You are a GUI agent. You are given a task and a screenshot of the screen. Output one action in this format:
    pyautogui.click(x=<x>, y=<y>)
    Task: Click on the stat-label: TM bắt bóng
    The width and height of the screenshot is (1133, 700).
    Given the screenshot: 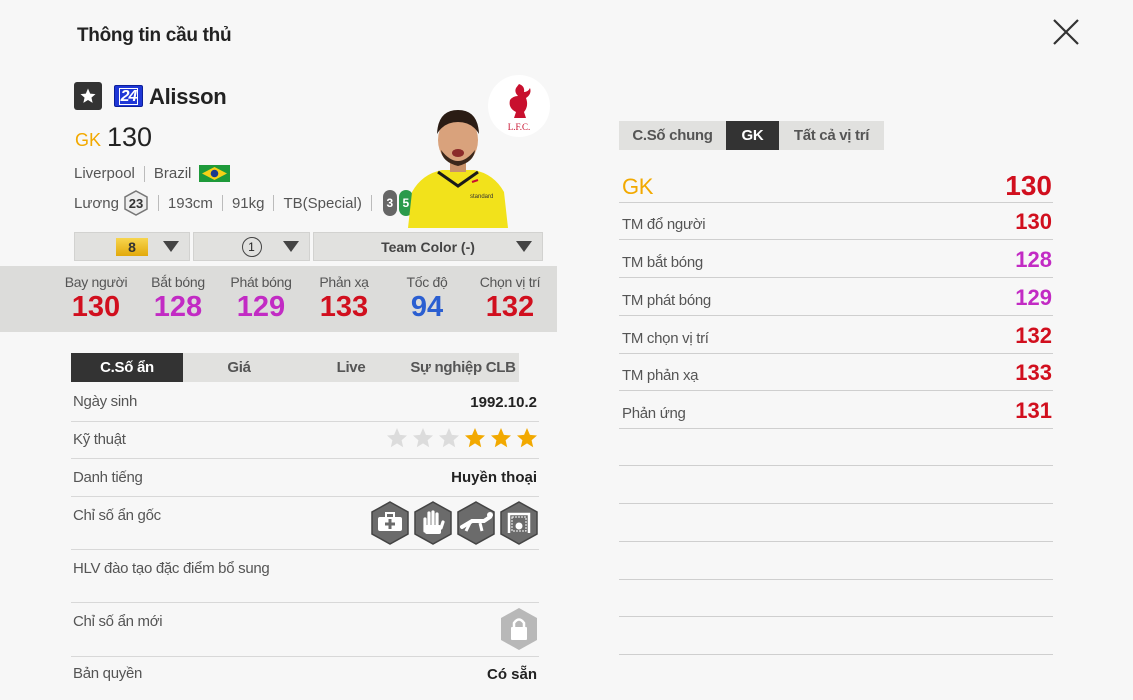 What is the action you would take?
    pyautogui.click(x=662, y=262)
    